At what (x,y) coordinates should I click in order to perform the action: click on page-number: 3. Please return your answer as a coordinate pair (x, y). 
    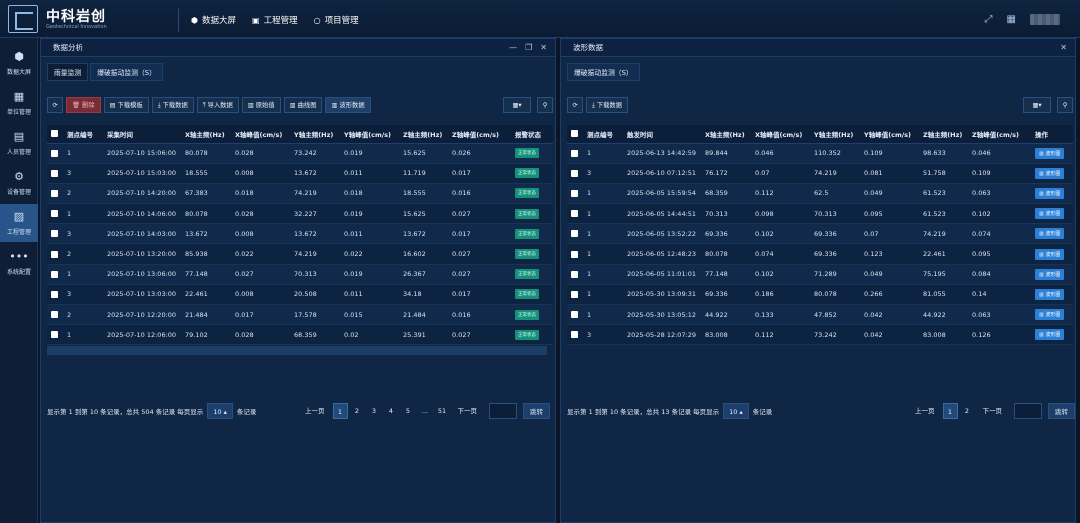
    Looking at the image, I should click on (374, 411).